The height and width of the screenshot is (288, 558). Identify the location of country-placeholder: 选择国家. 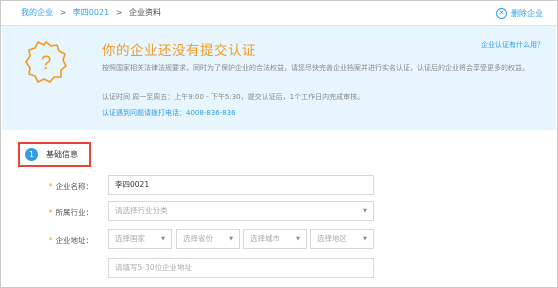
(130, 238).